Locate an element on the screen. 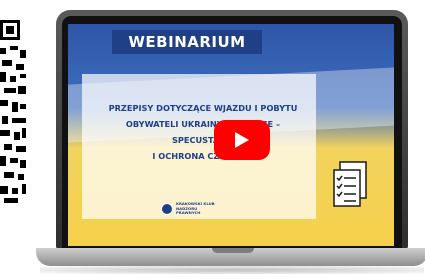 This screenshot has height=279, width=425. play-button is located at coordinates (242, 140).